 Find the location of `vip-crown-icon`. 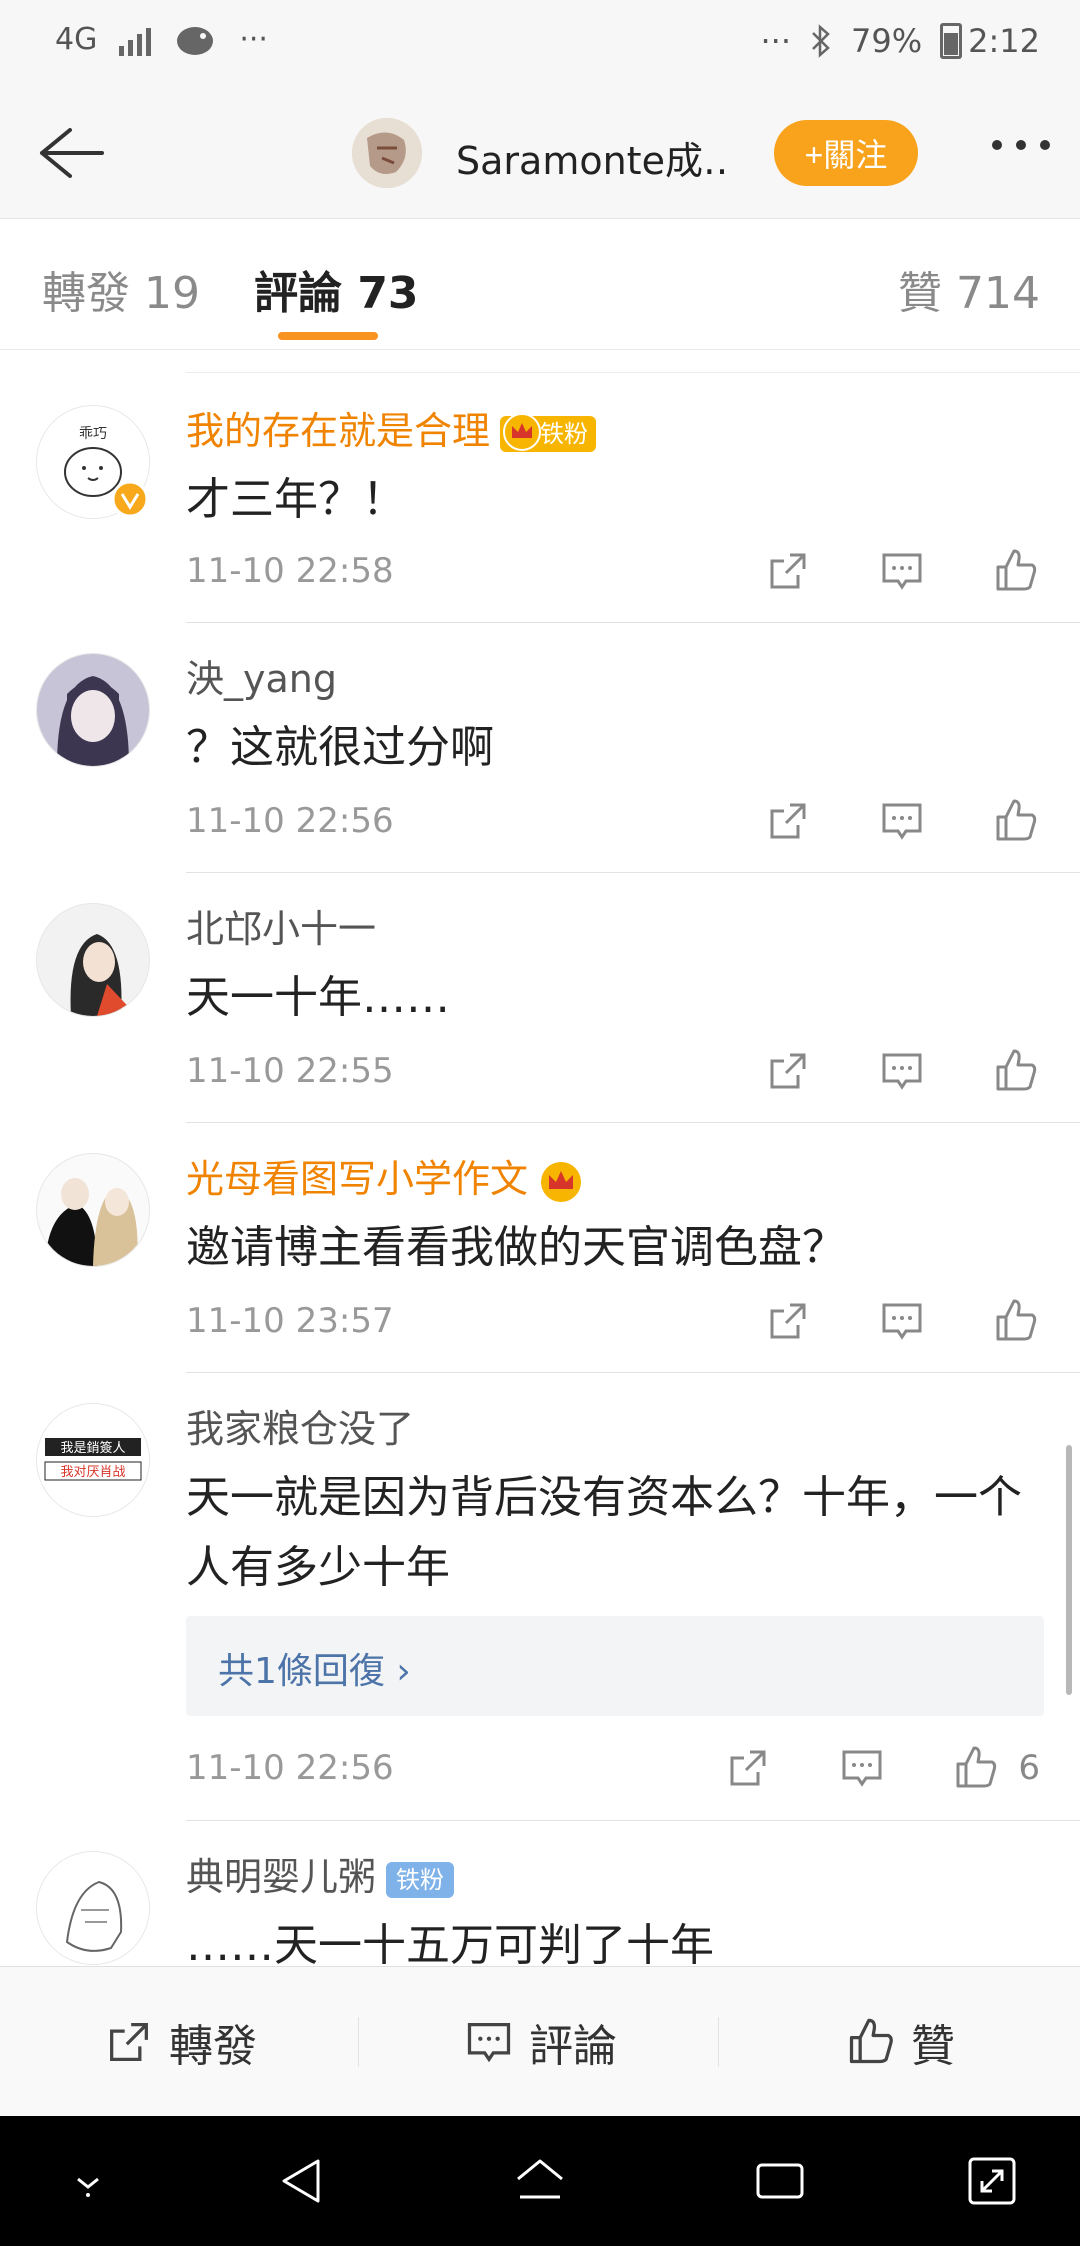

vip-crown-icon is located at coordinates (561, 1181).